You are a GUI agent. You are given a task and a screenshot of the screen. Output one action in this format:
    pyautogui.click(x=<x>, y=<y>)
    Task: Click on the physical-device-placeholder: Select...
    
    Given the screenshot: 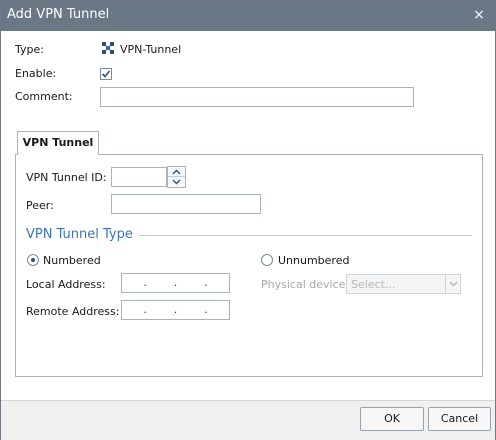 What is the action you would take?
    pyautogui.click(x=373, y=284)
    